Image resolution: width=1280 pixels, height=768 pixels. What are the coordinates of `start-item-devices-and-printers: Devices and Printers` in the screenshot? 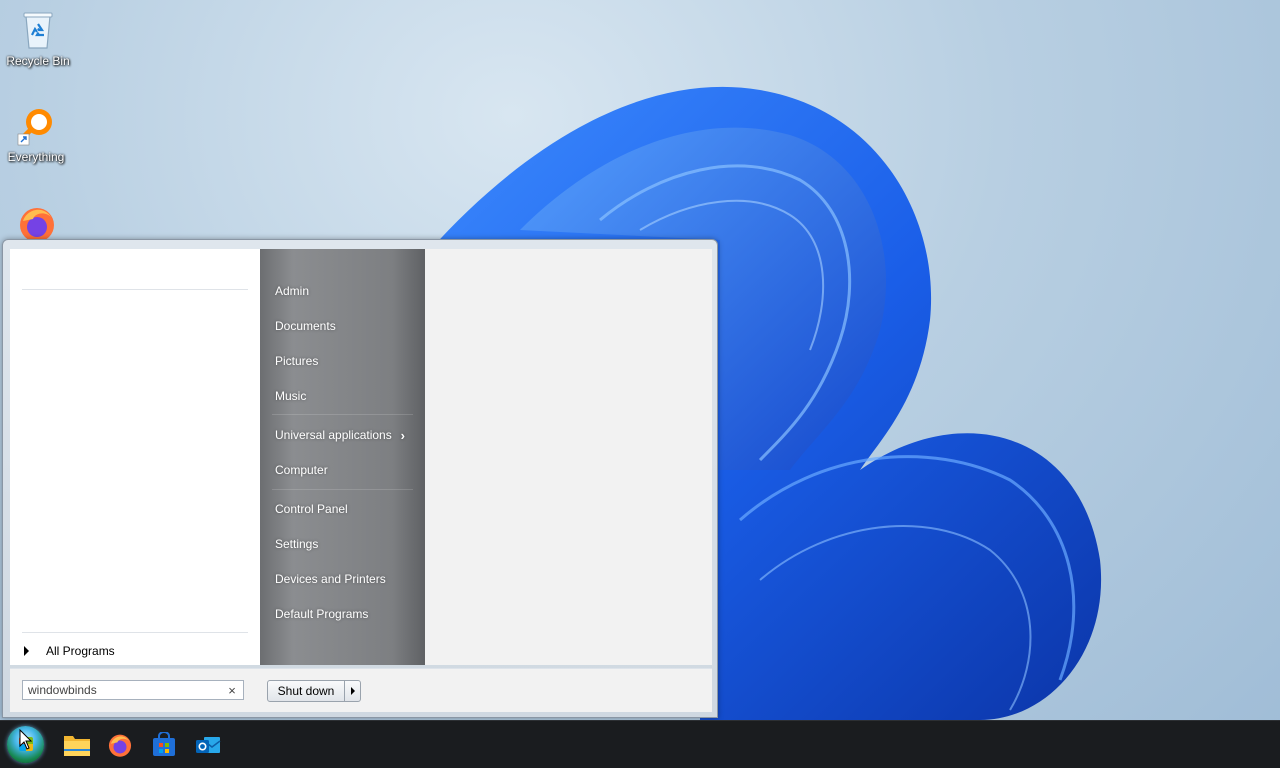 It's located at (342, 579).